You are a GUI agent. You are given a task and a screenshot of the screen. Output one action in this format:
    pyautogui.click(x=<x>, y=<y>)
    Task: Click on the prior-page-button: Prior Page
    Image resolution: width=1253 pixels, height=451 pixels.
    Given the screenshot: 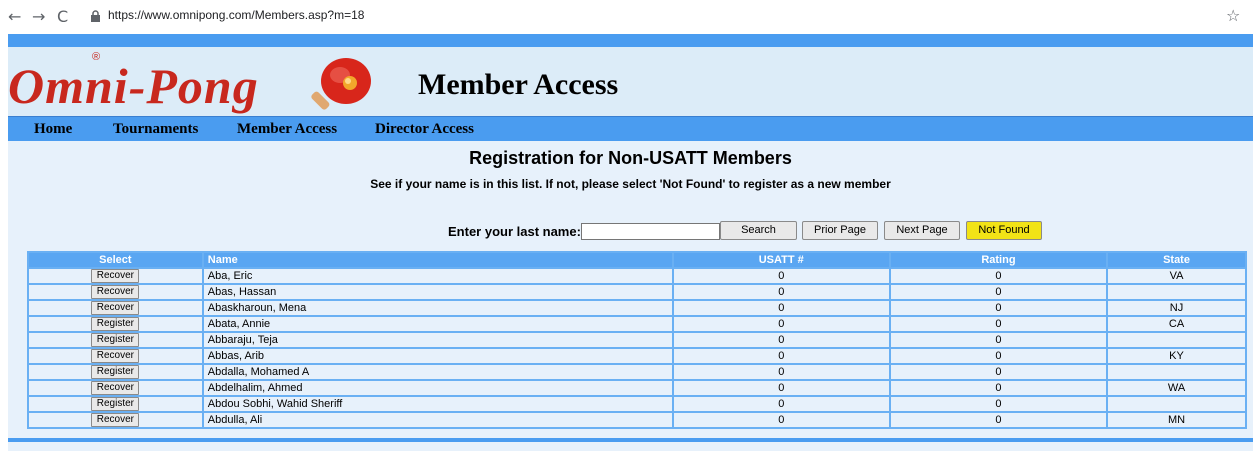 What is the action you would take?
    pyautogui.click(x=840, y=230)
    